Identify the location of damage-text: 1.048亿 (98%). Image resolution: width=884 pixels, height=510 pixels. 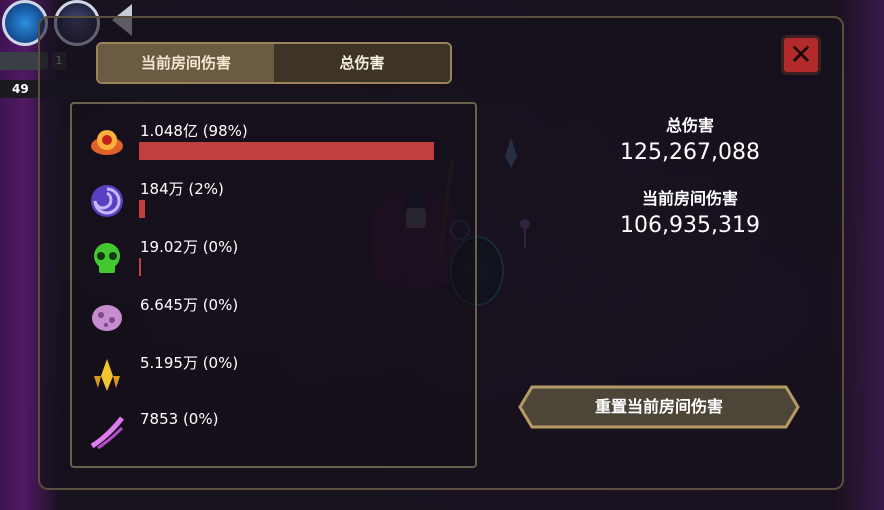
(194, 131).